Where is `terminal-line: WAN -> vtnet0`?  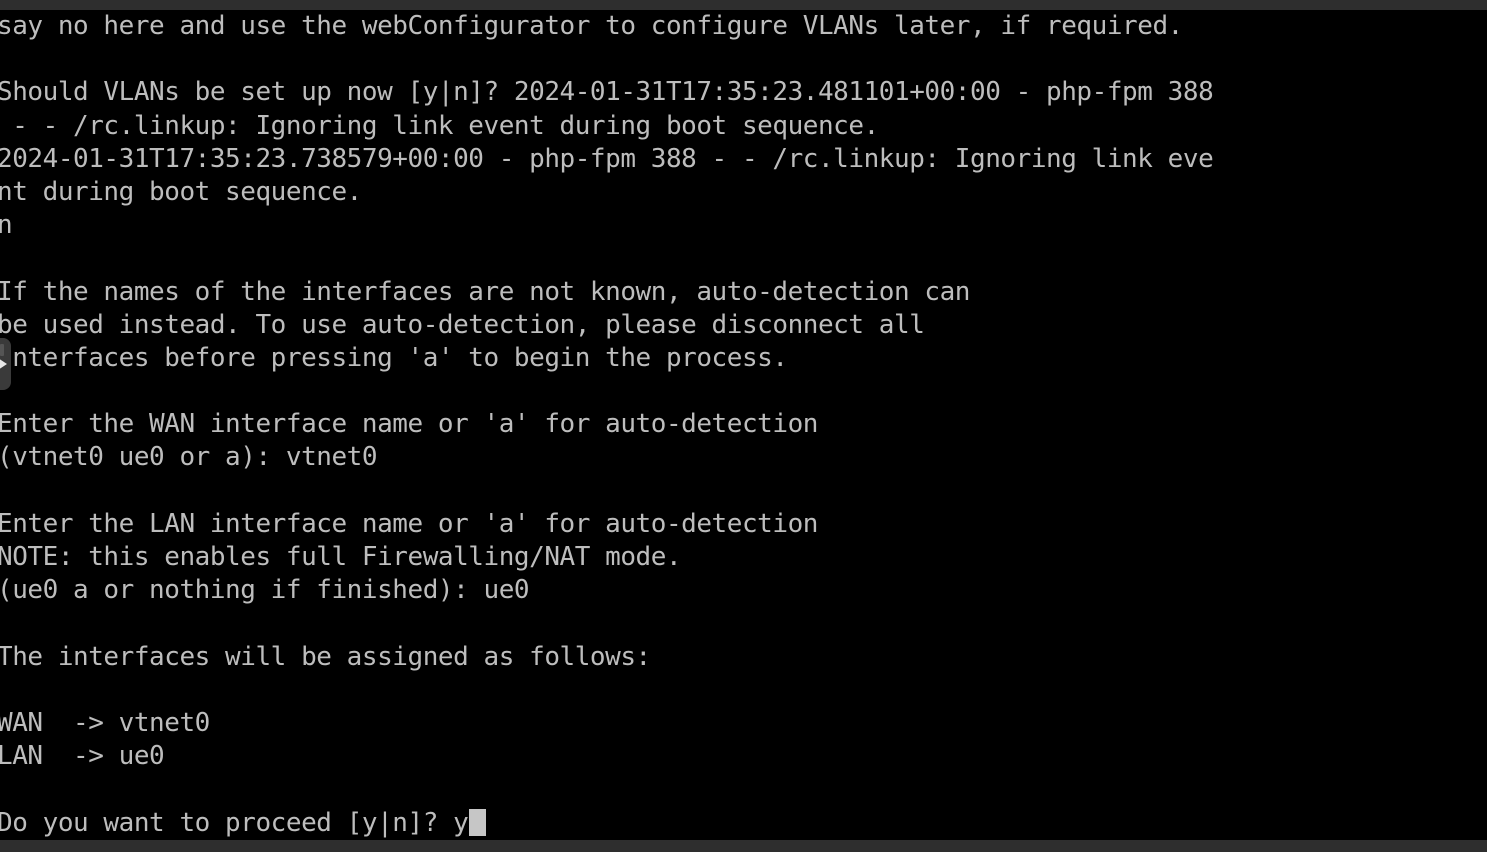 terminal-line: WAN -> vtnet0 is located at coordinates (105, 722).